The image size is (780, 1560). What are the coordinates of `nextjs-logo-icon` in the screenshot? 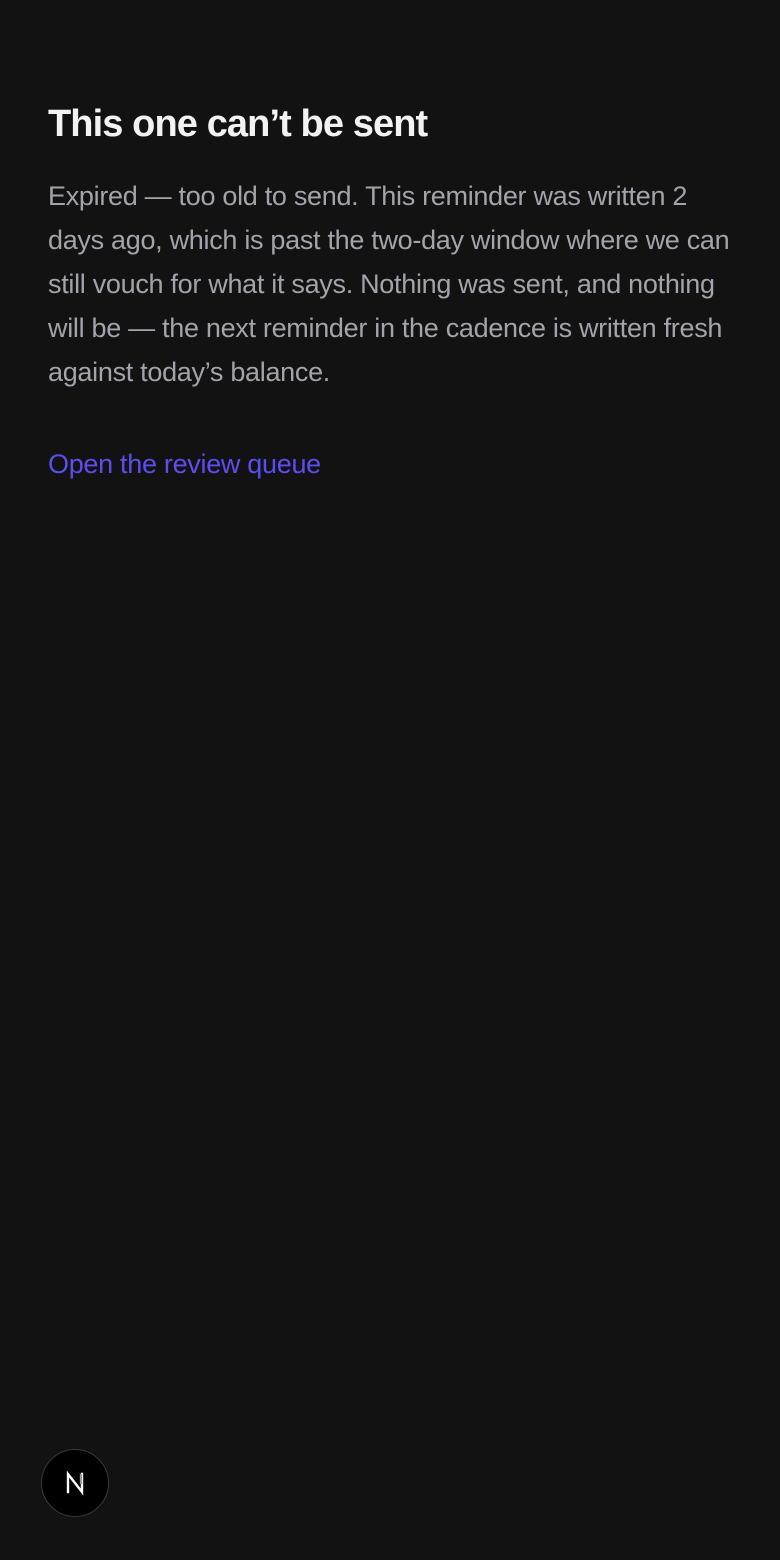 It's located at (75, 1483).